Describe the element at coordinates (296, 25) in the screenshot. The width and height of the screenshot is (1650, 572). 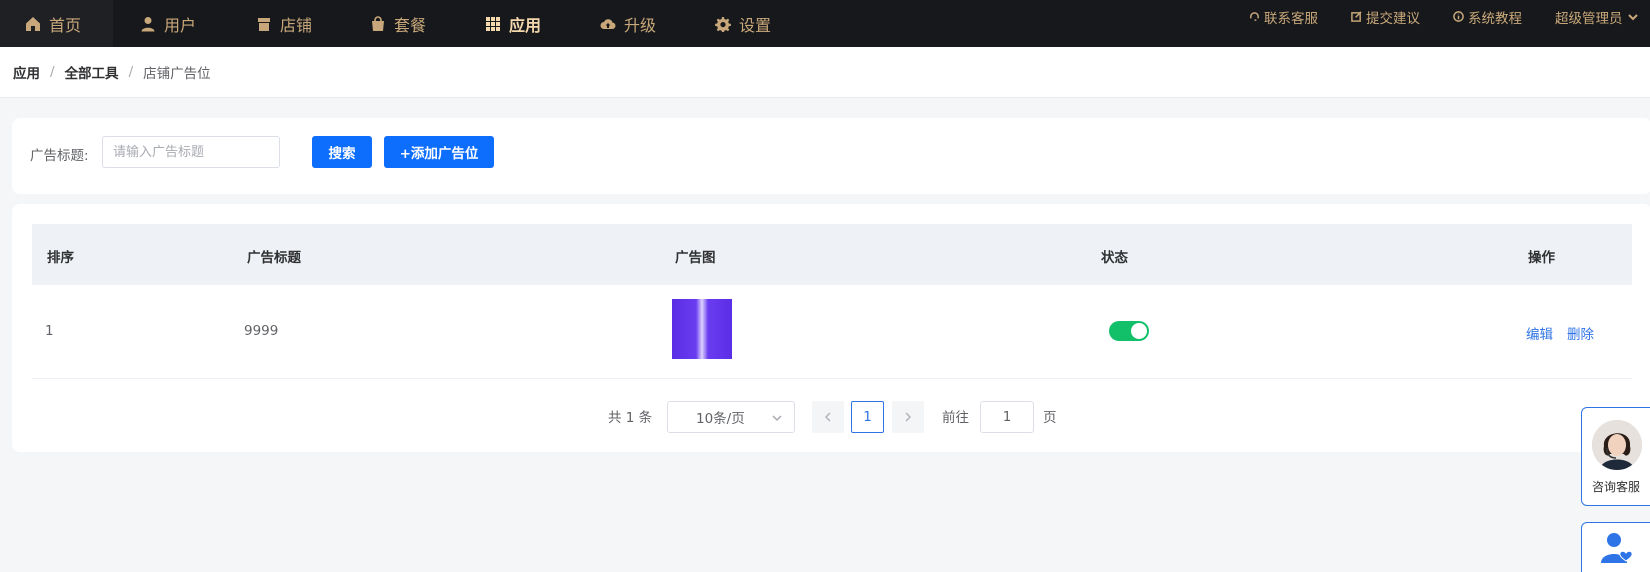
I see `nav-item-label: 店铺` at that location.